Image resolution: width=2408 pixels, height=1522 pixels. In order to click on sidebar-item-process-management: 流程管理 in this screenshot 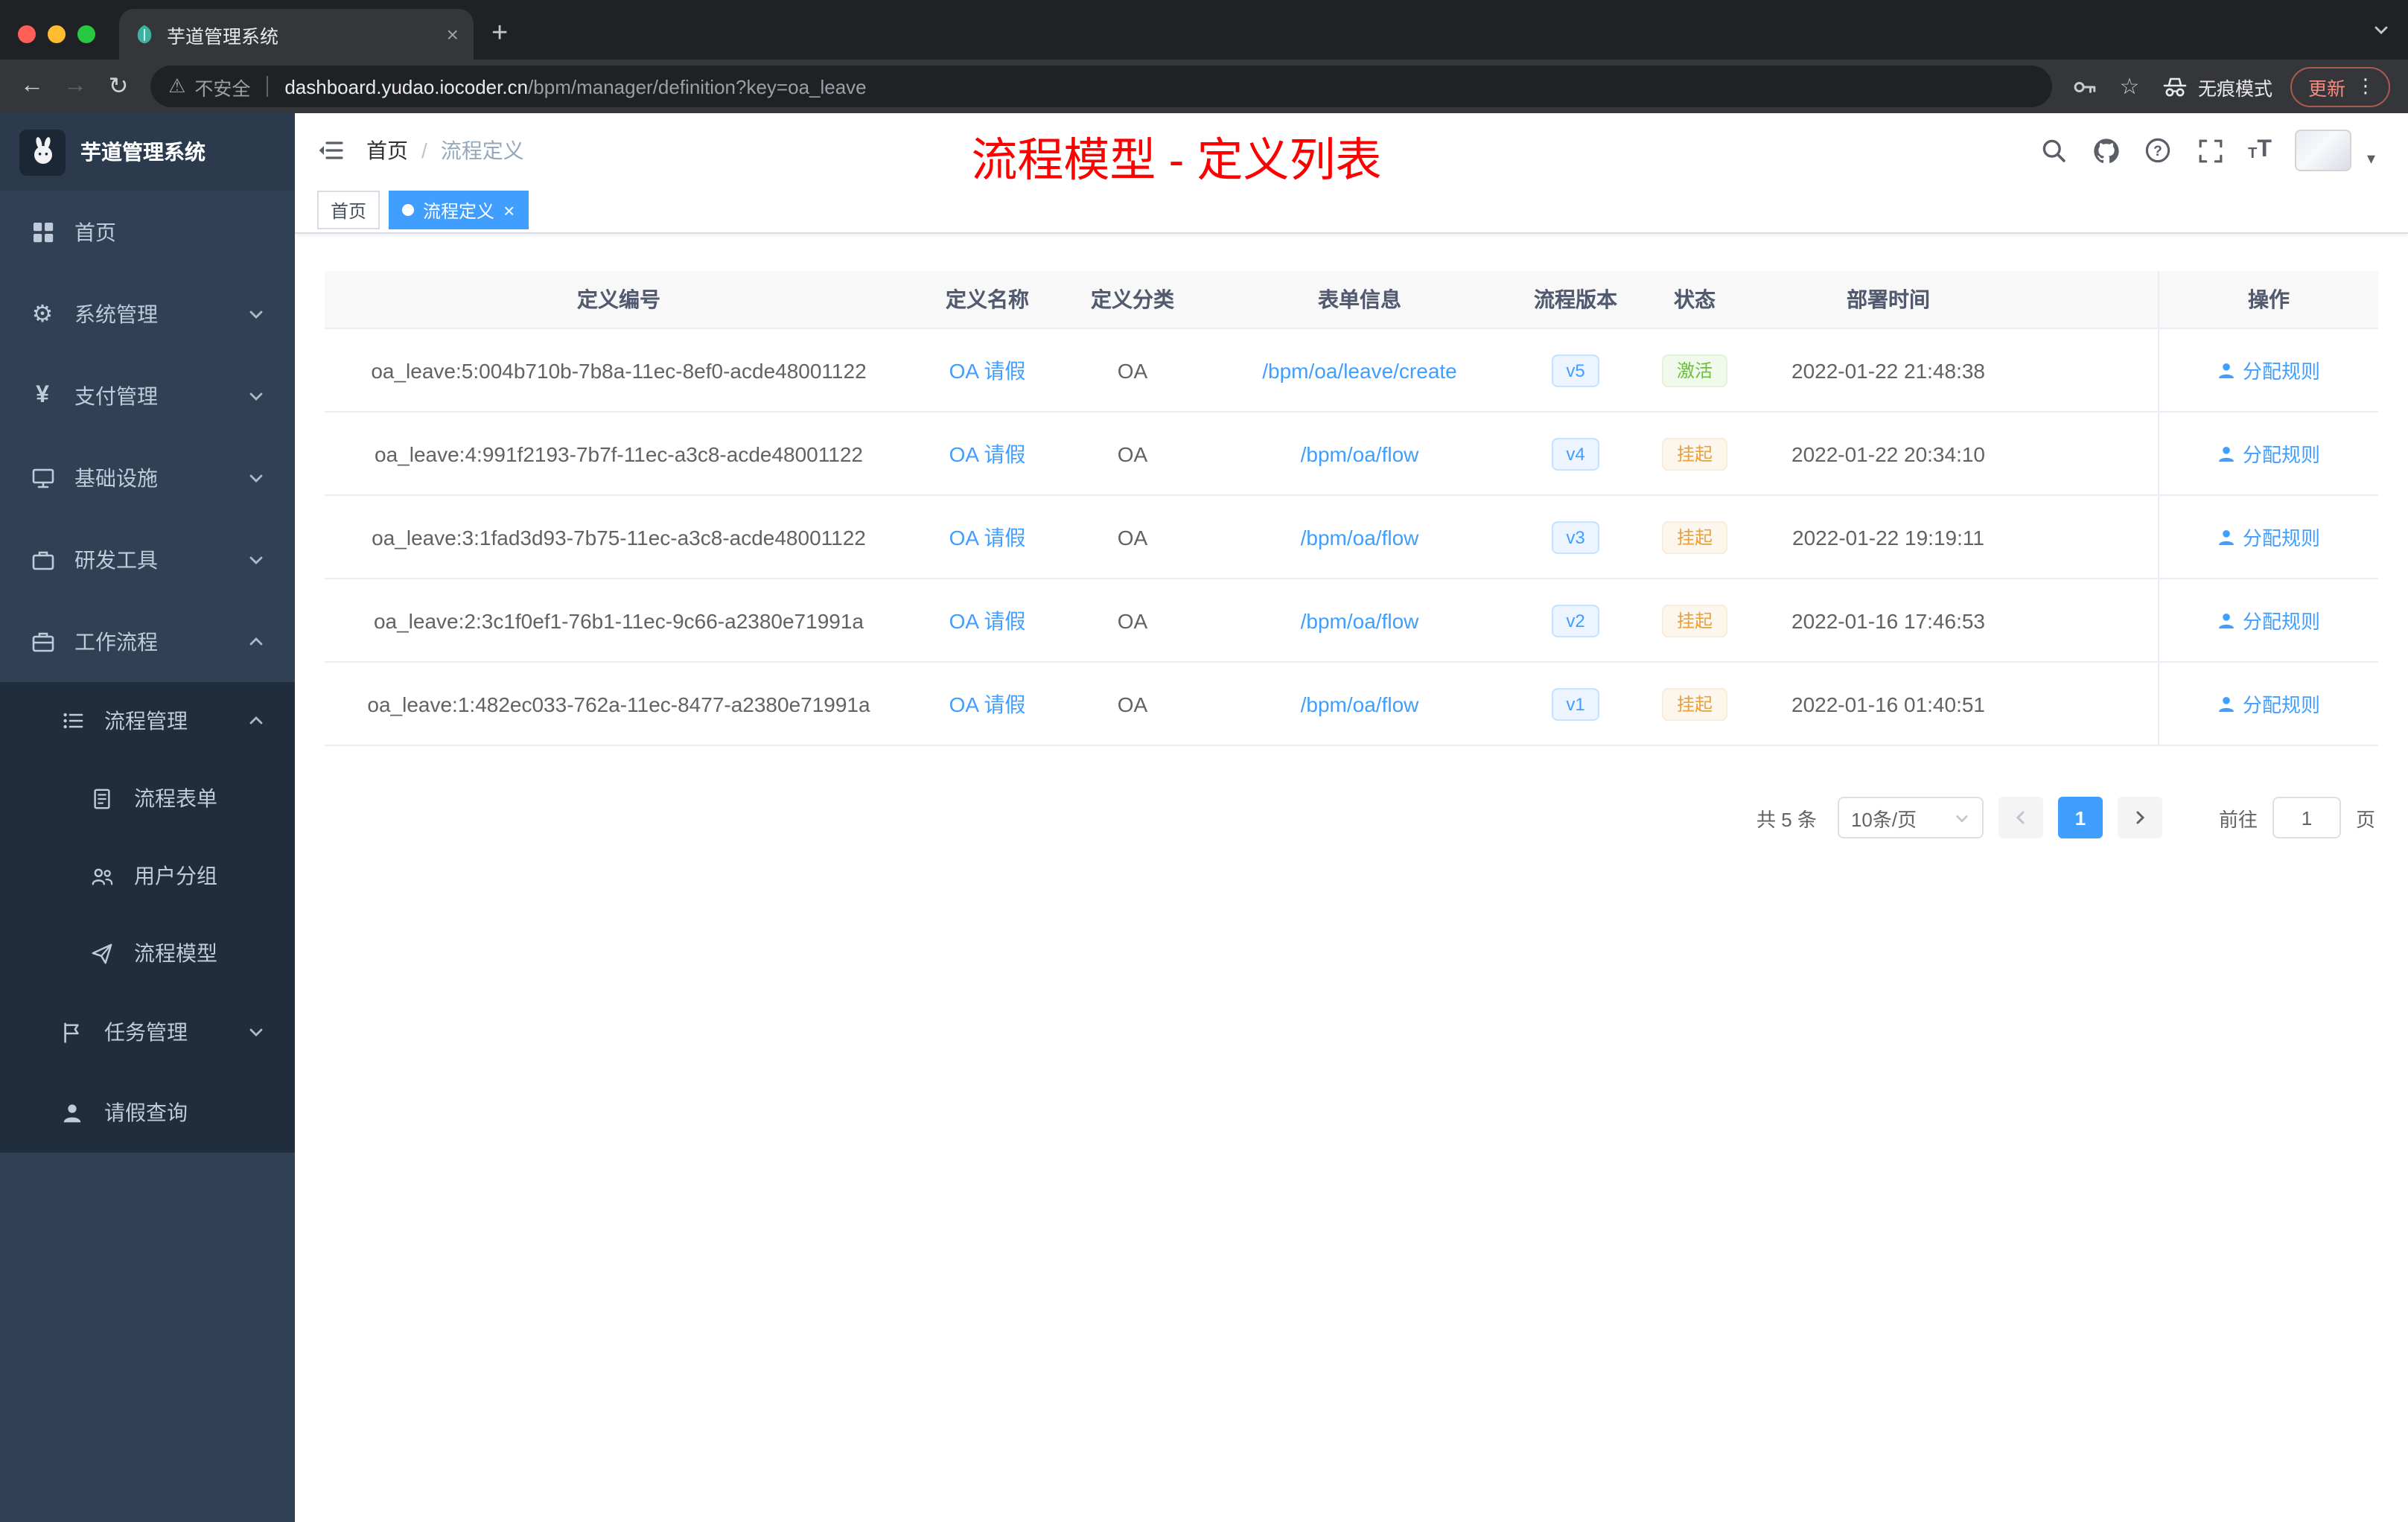, I will do `click(147, 721)`.